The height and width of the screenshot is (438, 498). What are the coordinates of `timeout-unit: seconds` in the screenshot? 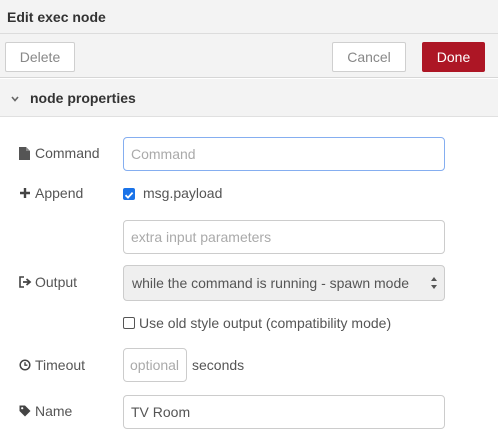 It's located at (218, 365).